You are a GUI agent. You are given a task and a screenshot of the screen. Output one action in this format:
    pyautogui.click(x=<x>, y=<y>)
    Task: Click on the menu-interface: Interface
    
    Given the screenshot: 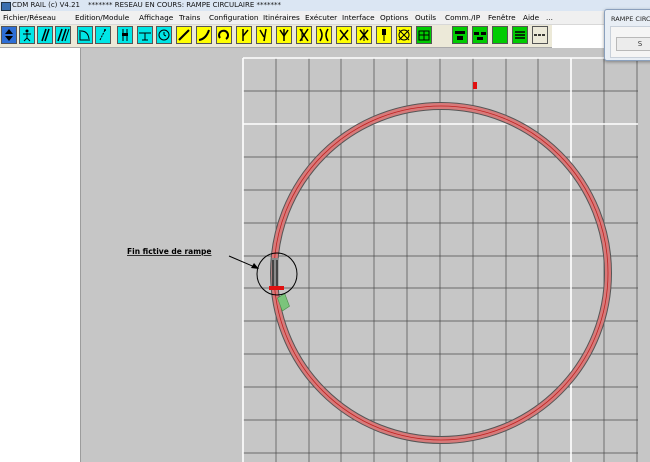 What is the action you would take?
    pyautogui.click(x=358, y=17)
    